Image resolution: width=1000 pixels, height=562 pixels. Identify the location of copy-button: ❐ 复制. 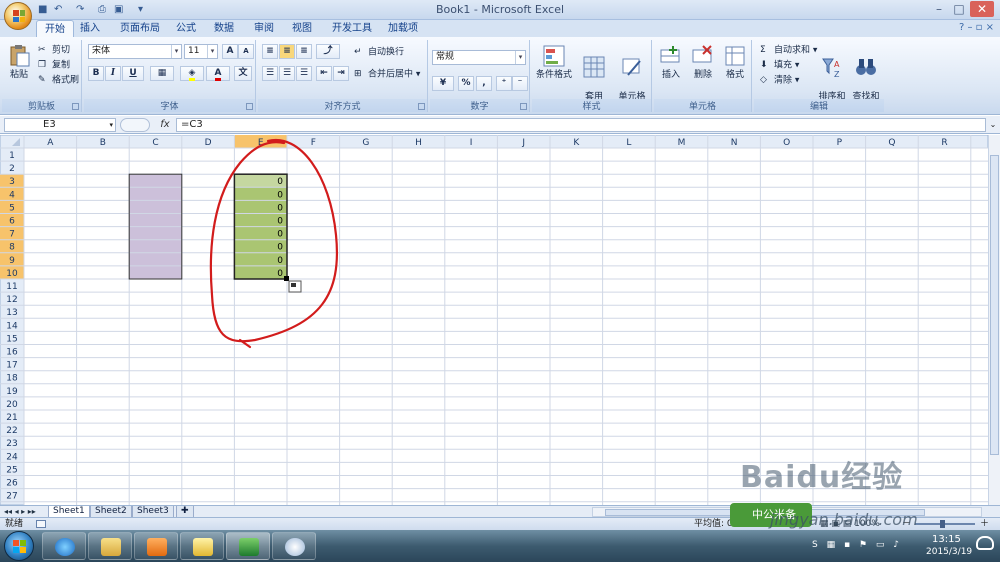
(54, 65).